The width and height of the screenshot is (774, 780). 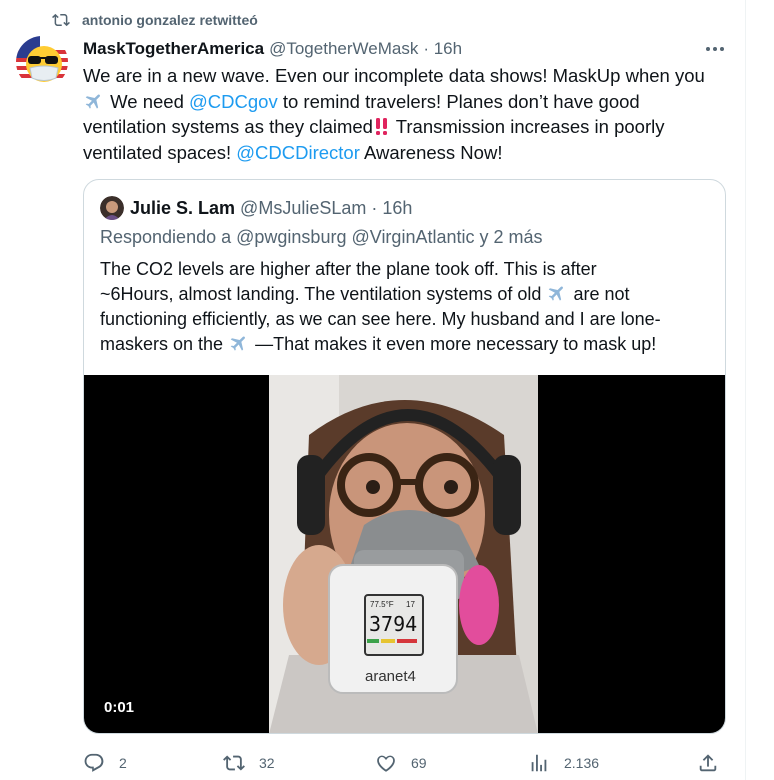 I want to click on avatar, so click(x=42, y=62).